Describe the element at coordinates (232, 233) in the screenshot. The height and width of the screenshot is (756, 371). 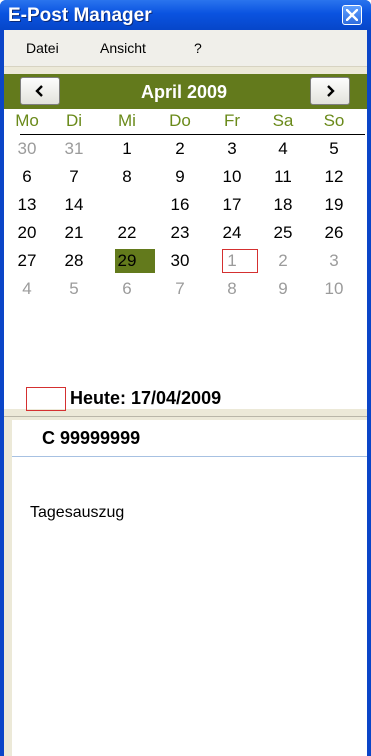
I see `calendar-day: 24` at that location.